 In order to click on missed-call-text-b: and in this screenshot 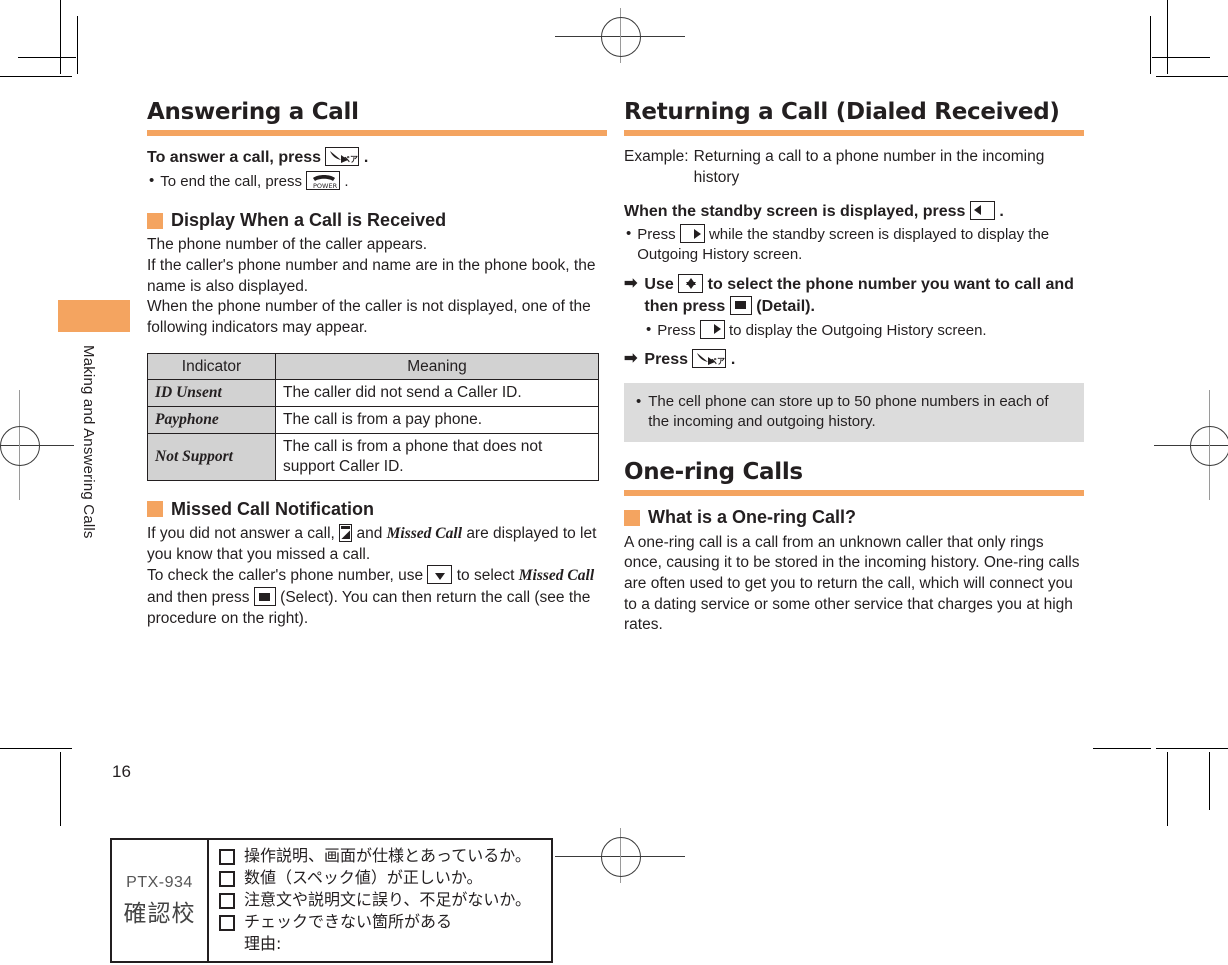, I will do `click(369, 534)`.